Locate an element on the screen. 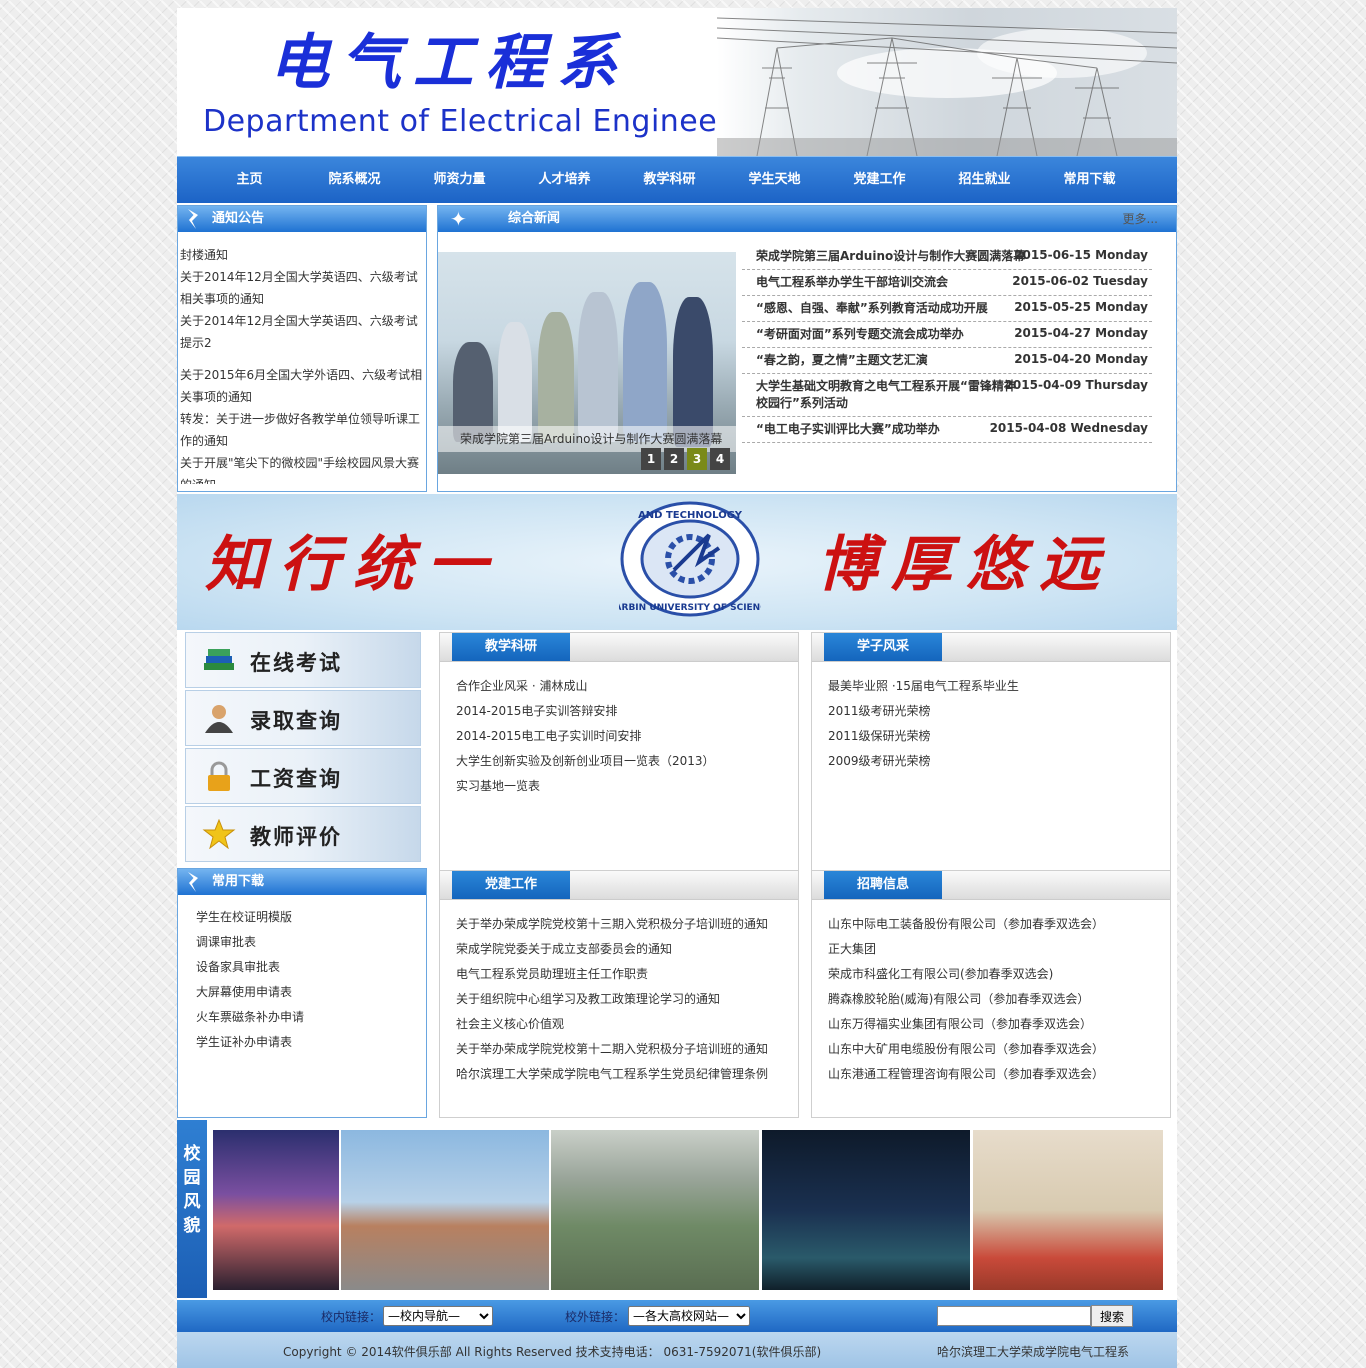 The image size is (1366, 1368). list-item: 关于举办荣成学院党校第十二期入党积极分子培训班的通知 is located at coordinates (627, 1049).